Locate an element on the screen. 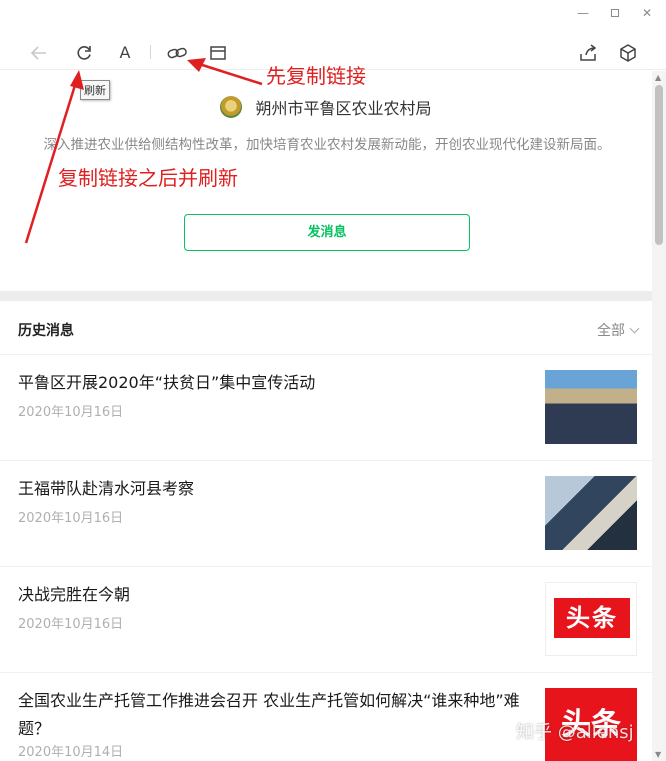 The height and width of the screenshot is (761, 666). window-titlebar: — ✕ is located at coordinates (333, 14).